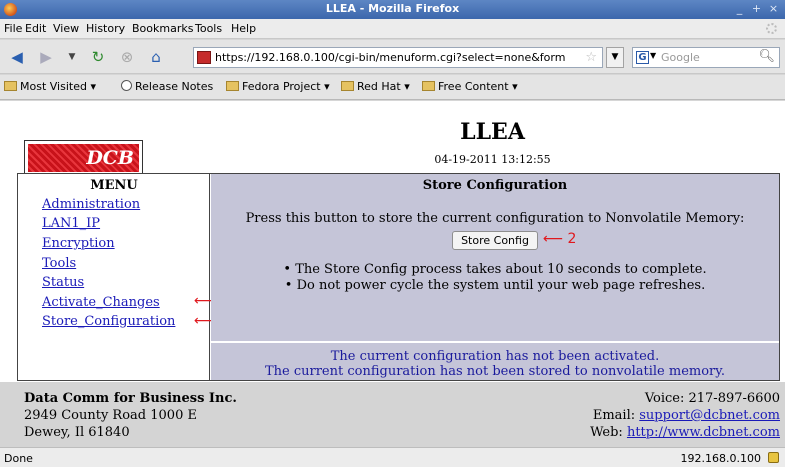 This screenshot has height=467, width=785. What do you see at coordinates (98, 57) in the screenshot?
I see `reload-icon: ↻` at bounding box center [98, 57].